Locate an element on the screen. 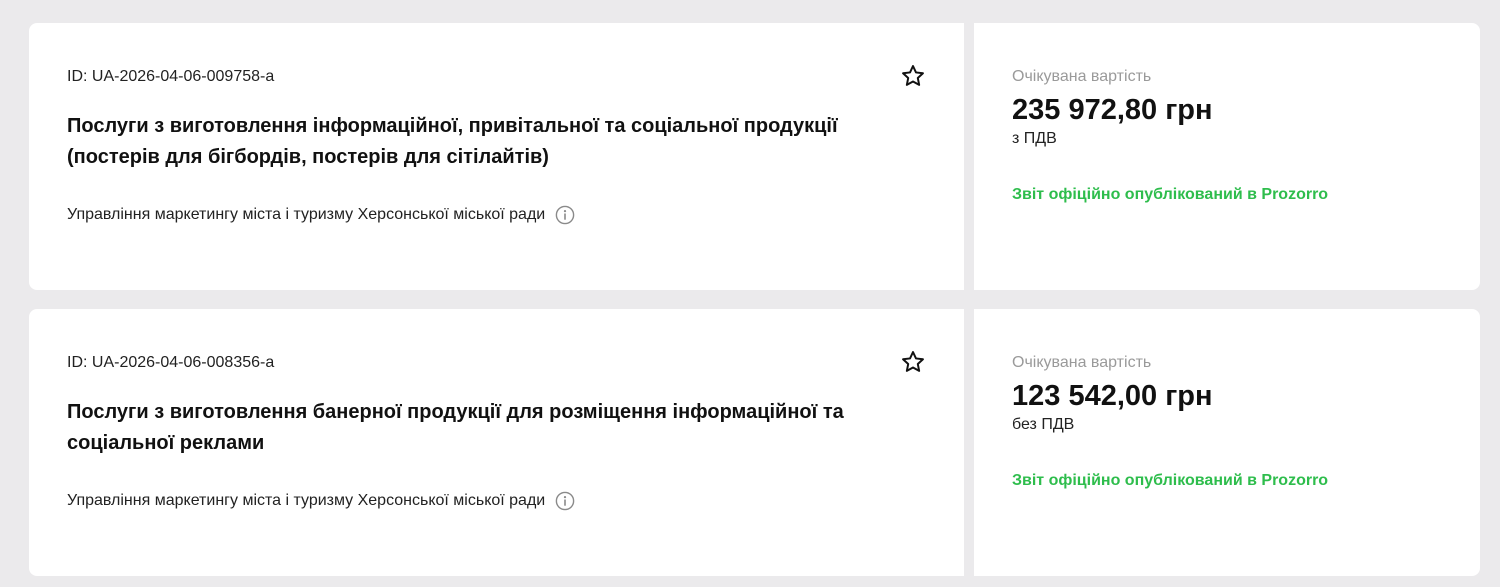 This screenshot has height=587, width=1500. expected-value-amount: 235 972,80 грн is located at coordinates (1112, 110).